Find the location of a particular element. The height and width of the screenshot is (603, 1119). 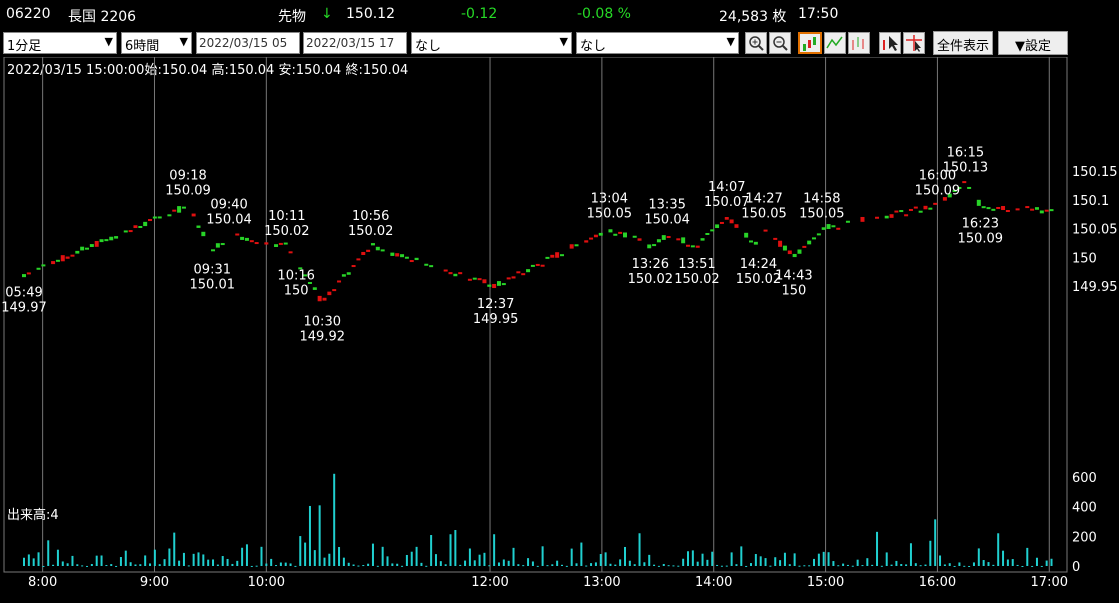

zoom-in-icon is located at coordinates (756, 43).